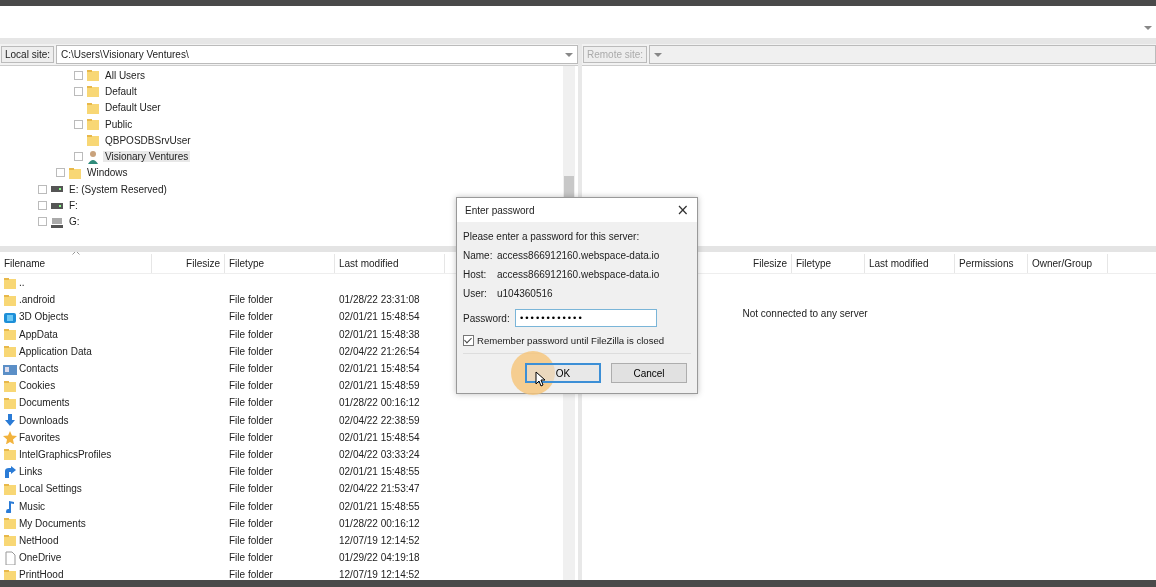 Image resolution: width=1156 pixels, height=587 pixels. Describe the element at coordinates (38, 334) in the screenshot. I see `file-name: AppData` at that location.